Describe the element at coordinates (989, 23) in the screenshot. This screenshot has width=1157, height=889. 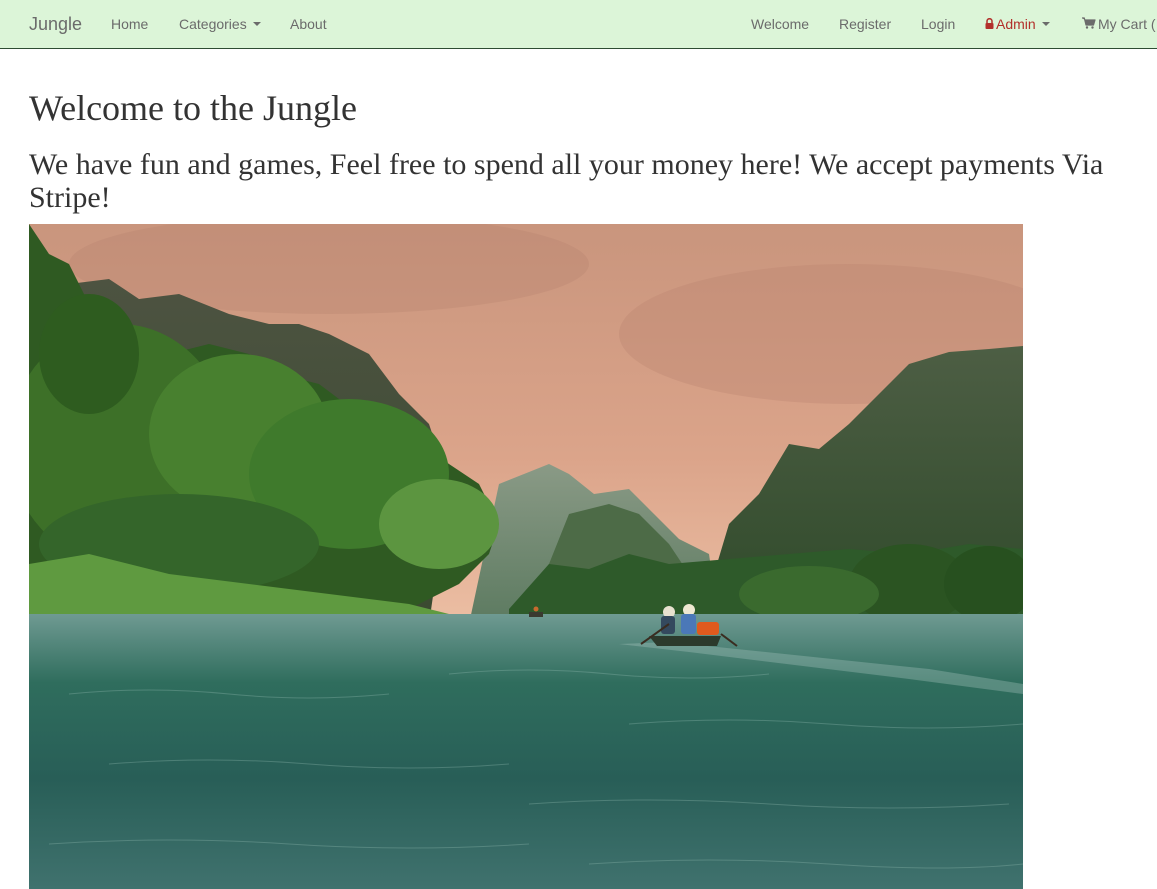
I see `lock-icon` at that location.